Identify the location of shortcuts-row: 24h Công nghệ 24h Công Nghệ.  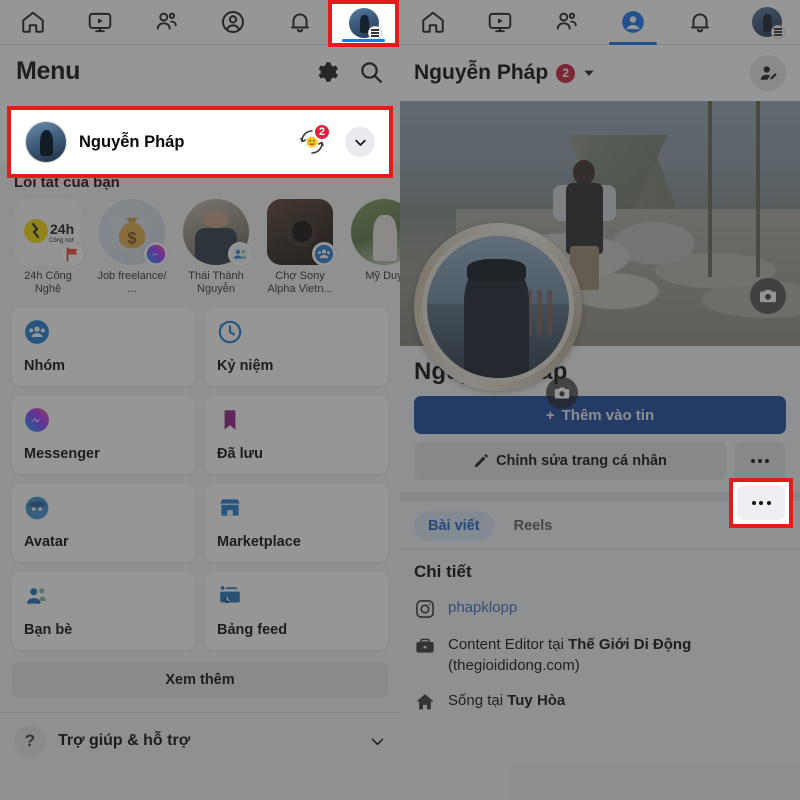
(200, 250).